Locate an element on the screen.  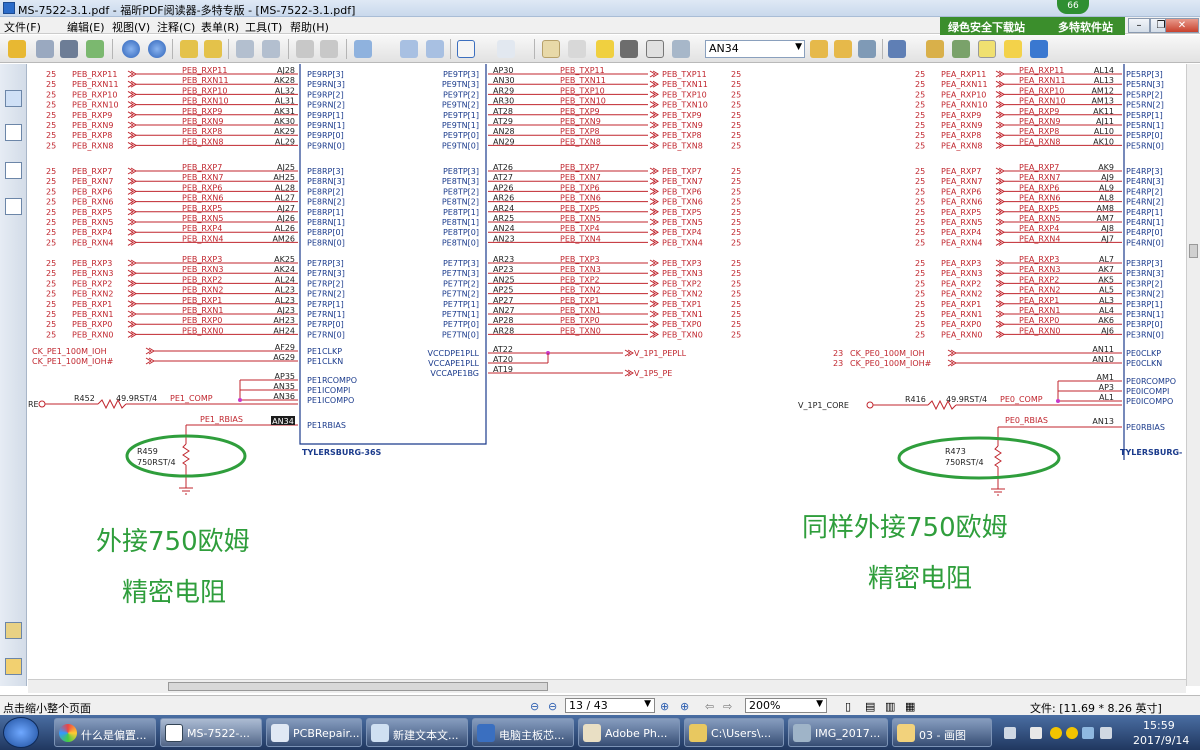
facing-icon: ▥ is located at coordinates (890, 706).